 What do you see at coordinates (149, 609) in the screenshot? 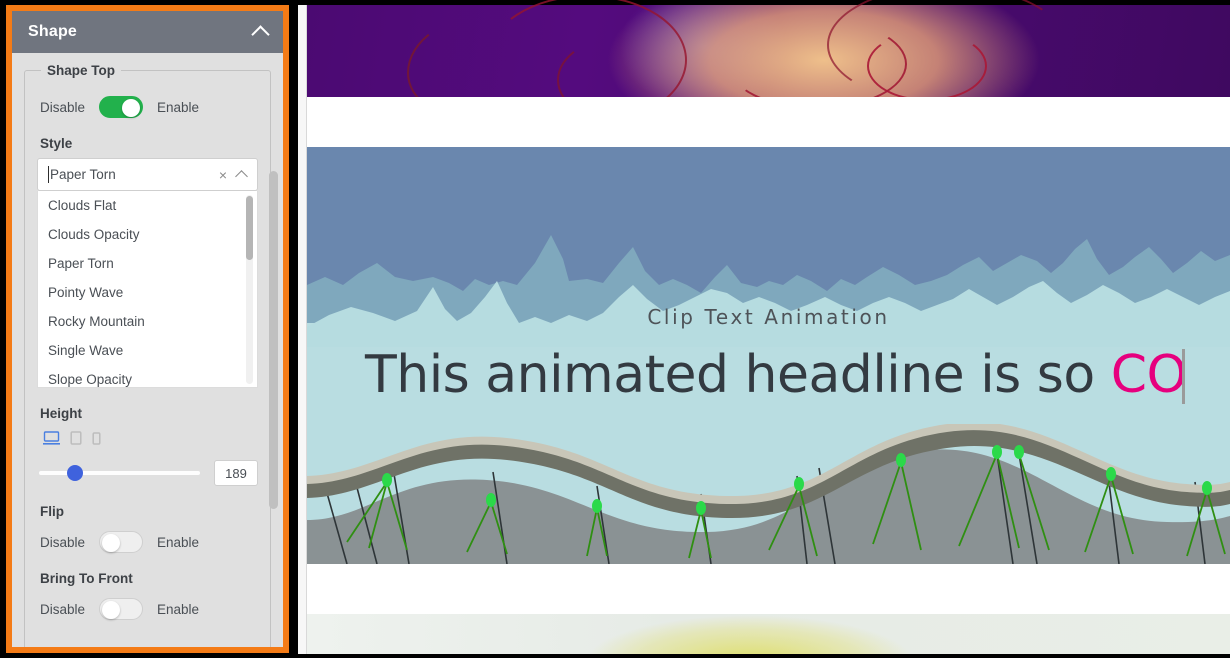
I see `bring-to-front-toggle-row: Disable Enable` at bounding box center [149, 609].